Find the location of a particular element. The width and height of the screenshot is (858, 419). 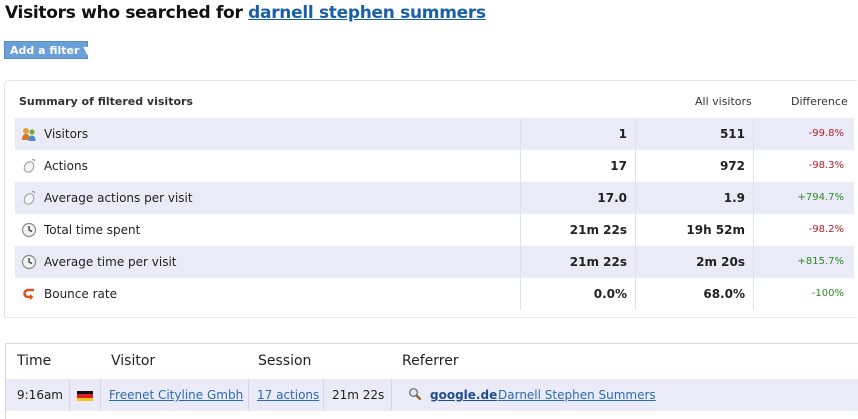

visitors-icon is located at coordinates (29, 134).